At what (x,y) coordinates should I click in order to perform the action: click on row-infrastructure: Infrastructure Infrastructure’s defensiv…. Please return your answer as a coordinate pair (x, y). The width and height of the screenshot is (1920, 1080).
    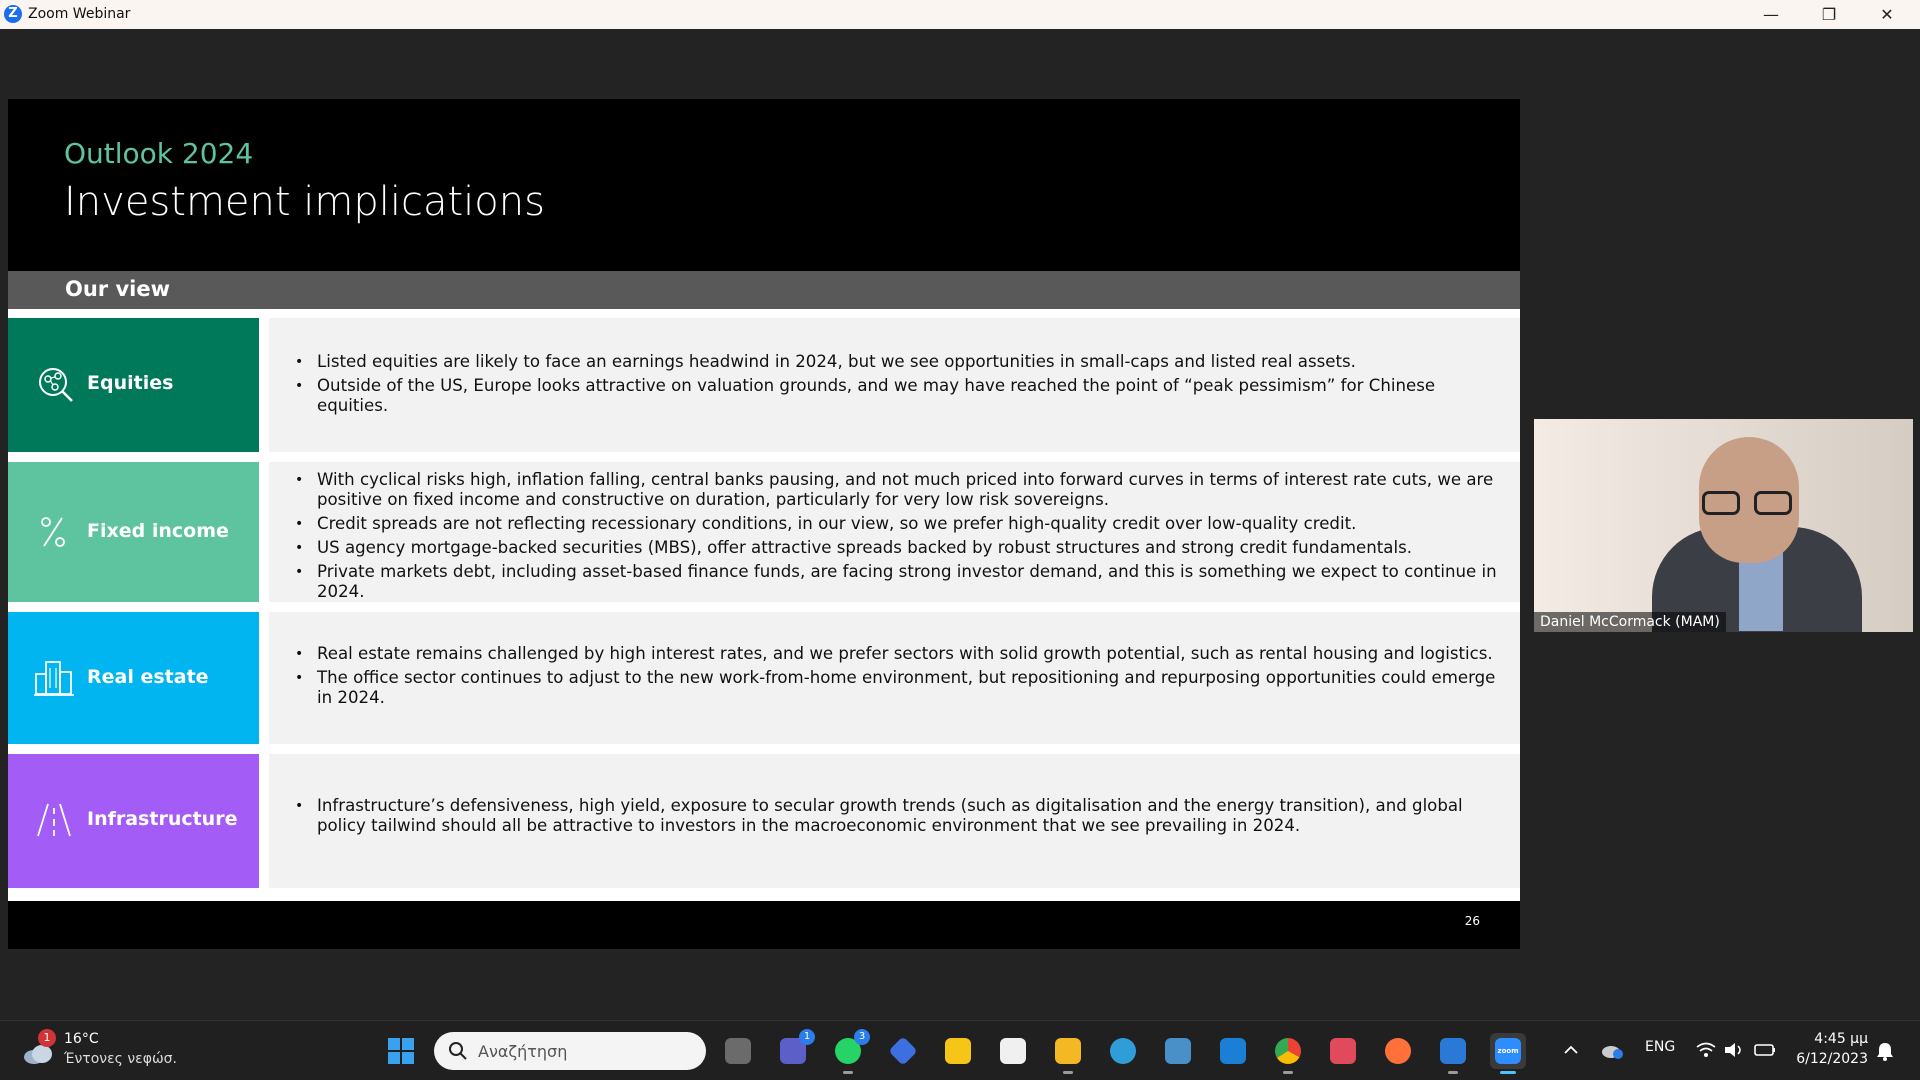
    Looking at the image, I should click on (764, 821).